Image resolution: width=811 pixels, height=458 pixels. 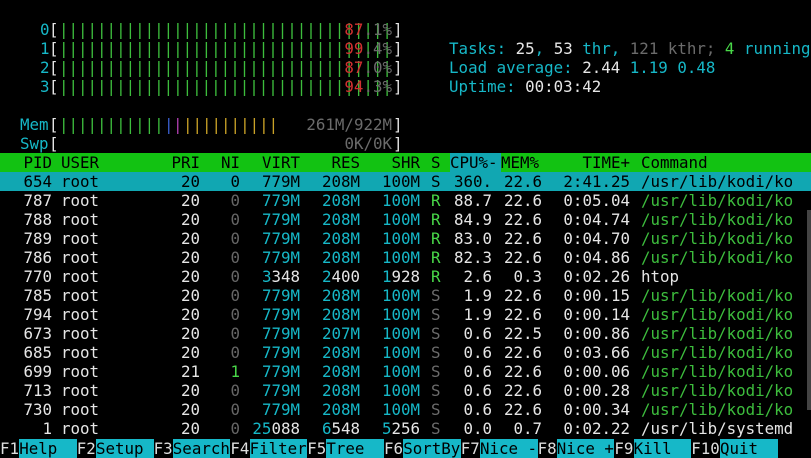 What do you see at coordinates (477, 428) in the screenshot?
I see `cpu-percent: 0.0` at bounding box center [477, 428].